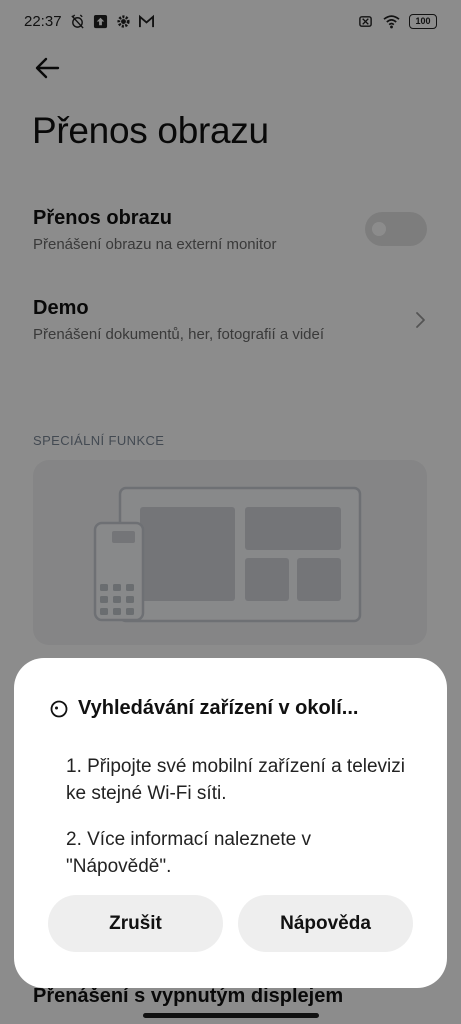 This screenshot has width=461, height=1024. Describe the element at coordinates (231, 1015) in the screenshot. I see `home-indicator` at that location.